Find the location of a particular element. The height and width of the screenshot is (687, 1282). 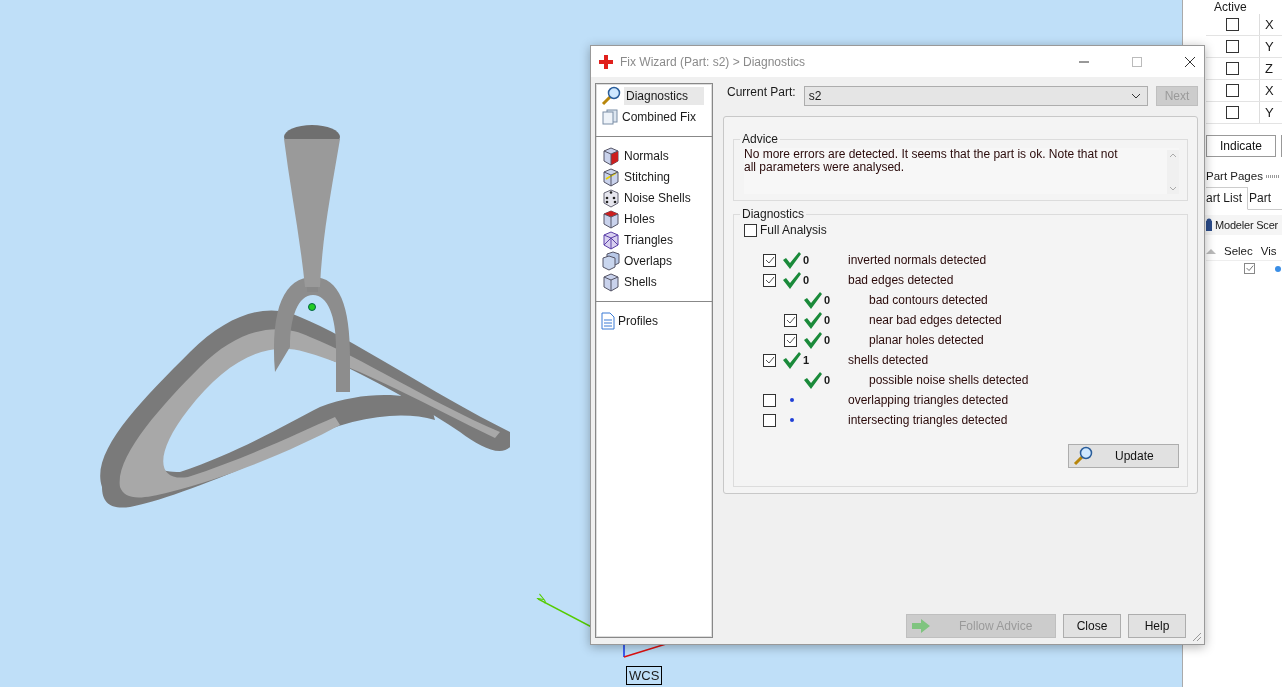

diagnostic-label: bad contours detected is located at coordinates (928, 300).